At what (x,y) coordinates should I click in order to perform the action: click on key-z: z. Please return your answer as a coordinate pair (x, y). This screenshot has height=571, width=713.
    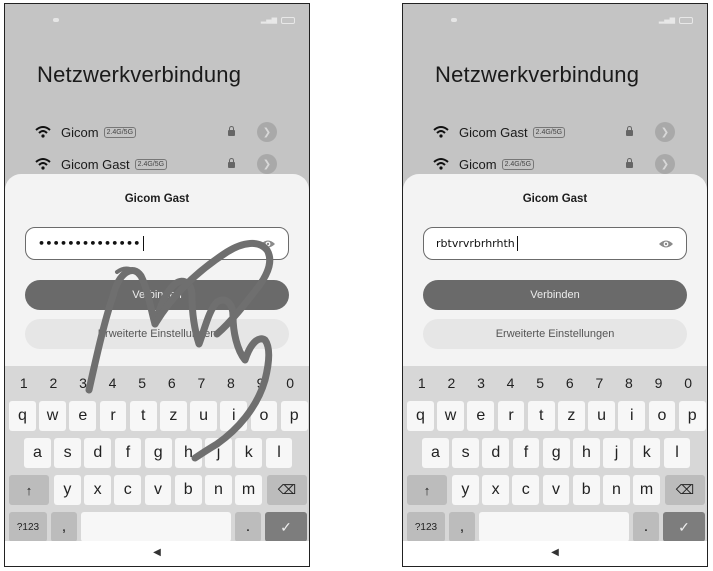
    Looking at the image, I should click on (173, 416).